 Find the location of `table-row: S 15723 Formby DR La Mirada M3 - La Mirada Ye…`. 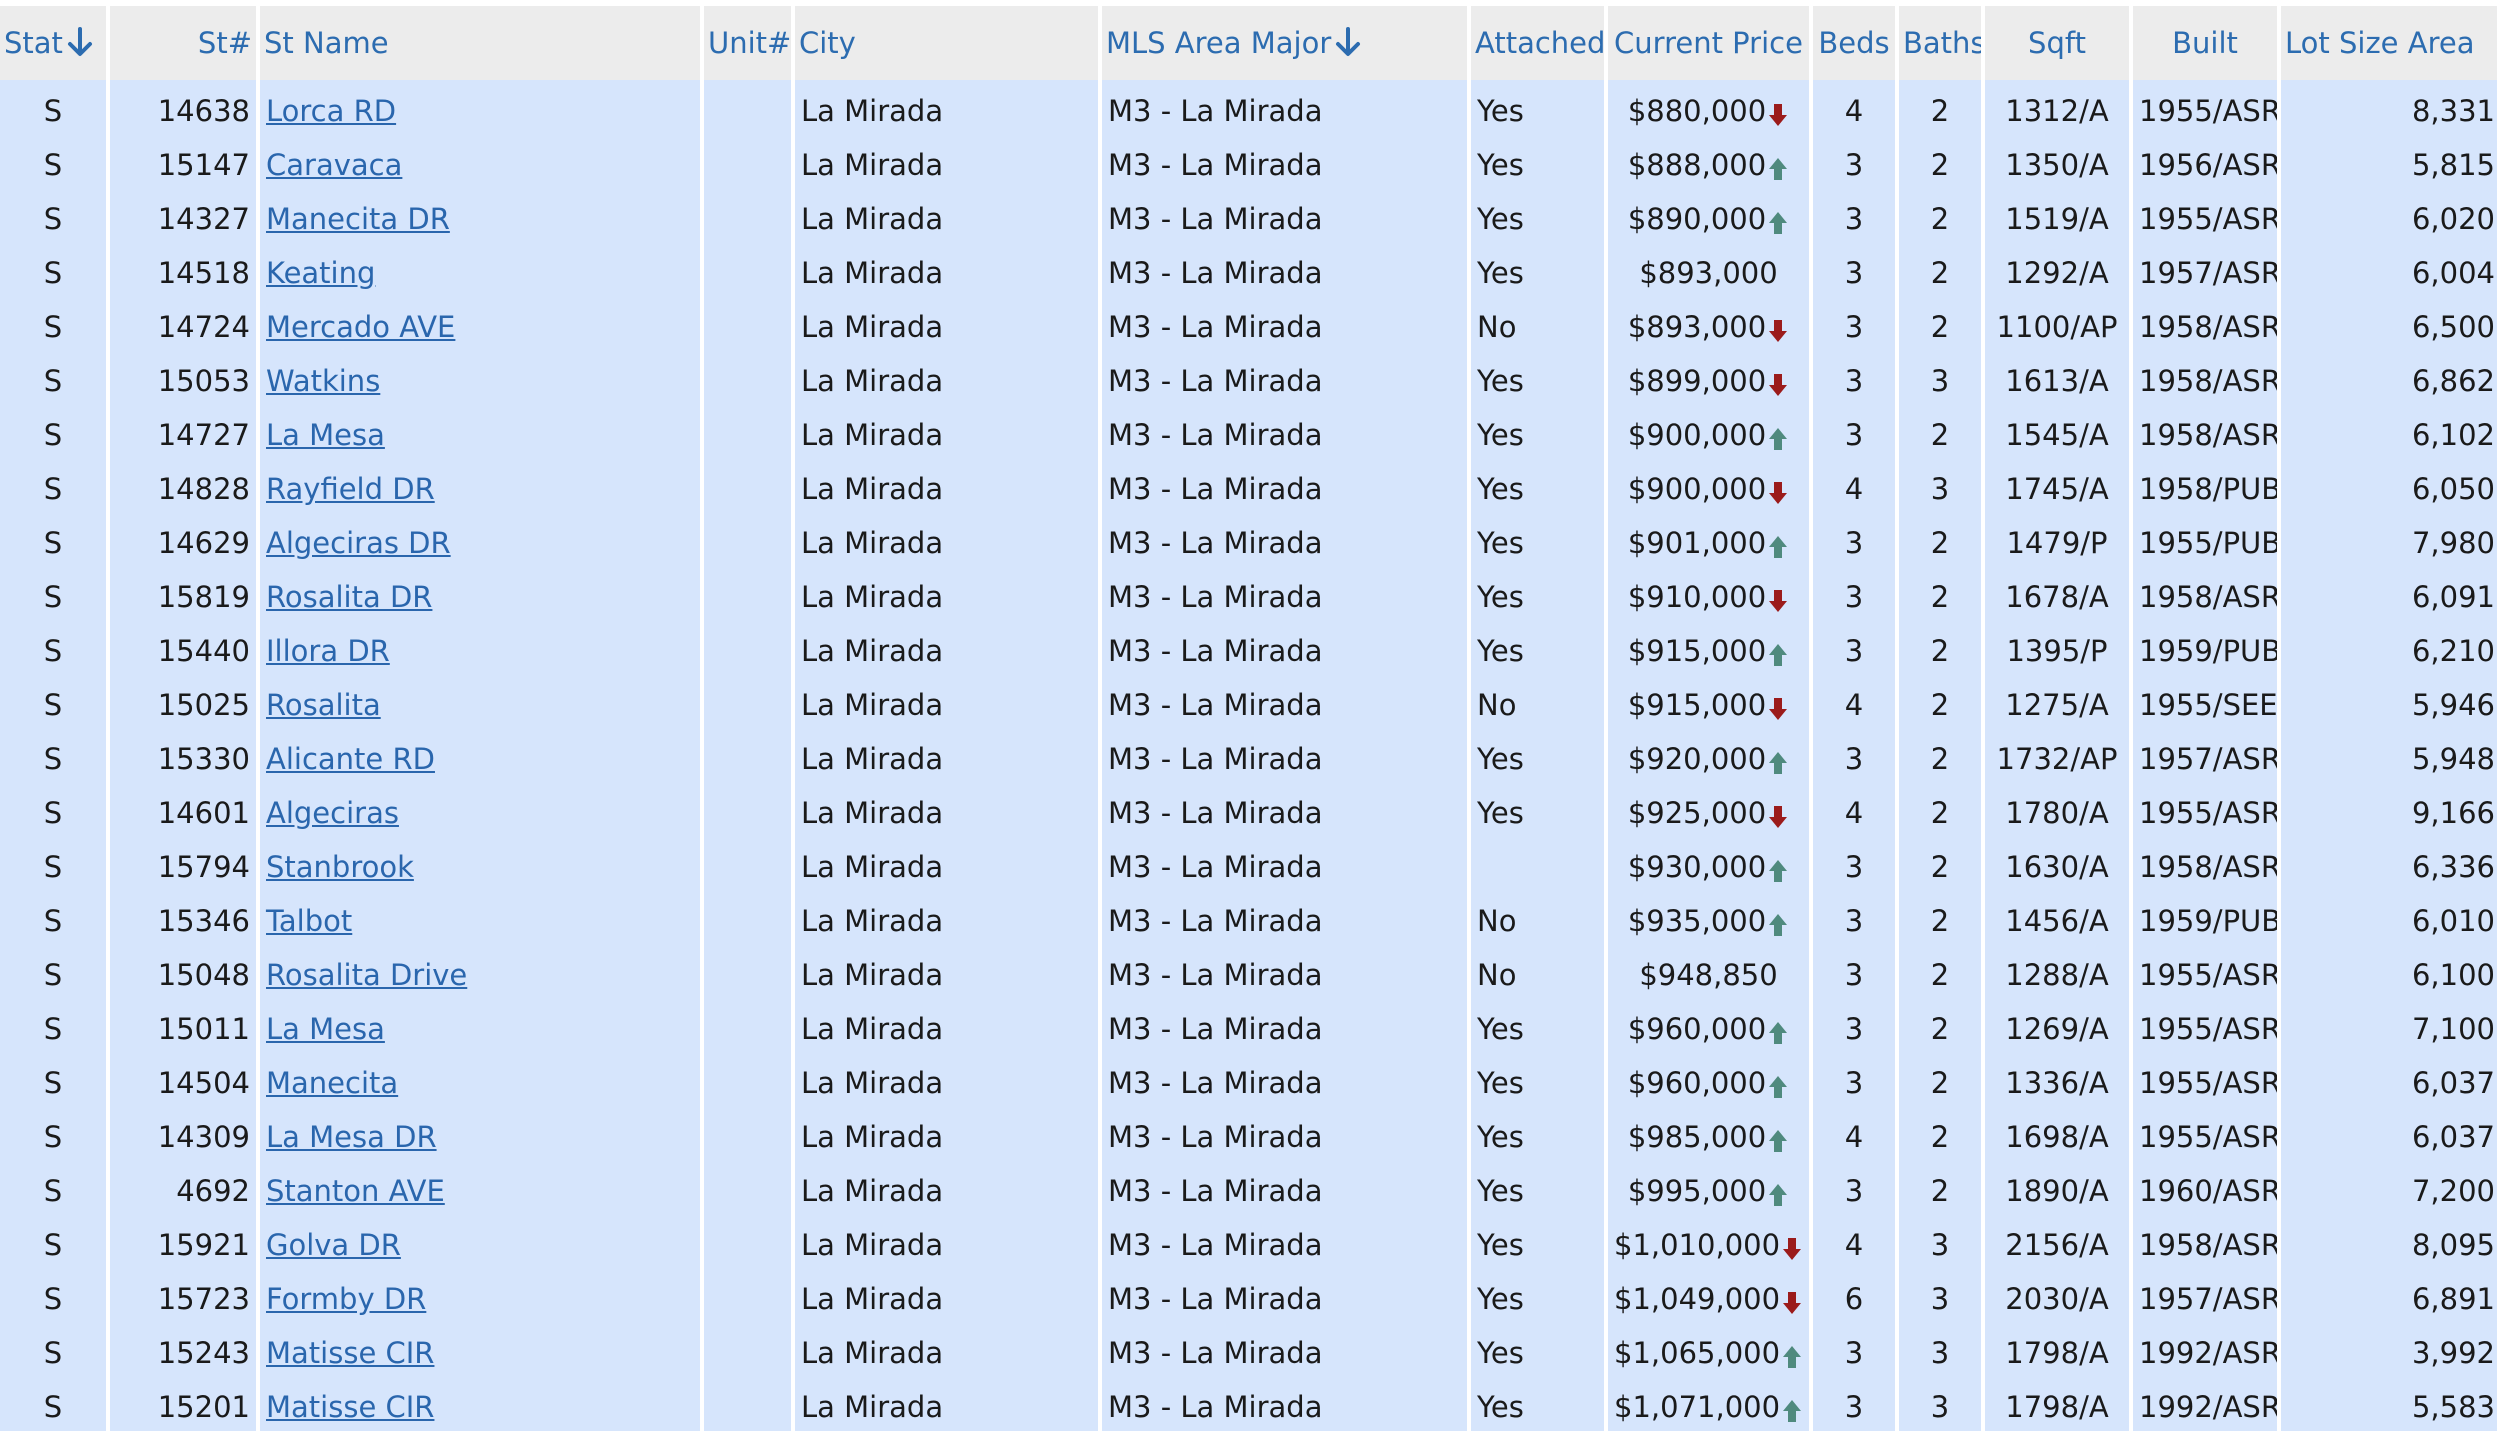

table-row: S 15723 Formby DR La Mirada M3 - La Mirada Ye… is located at coordinates (1250, 1299).